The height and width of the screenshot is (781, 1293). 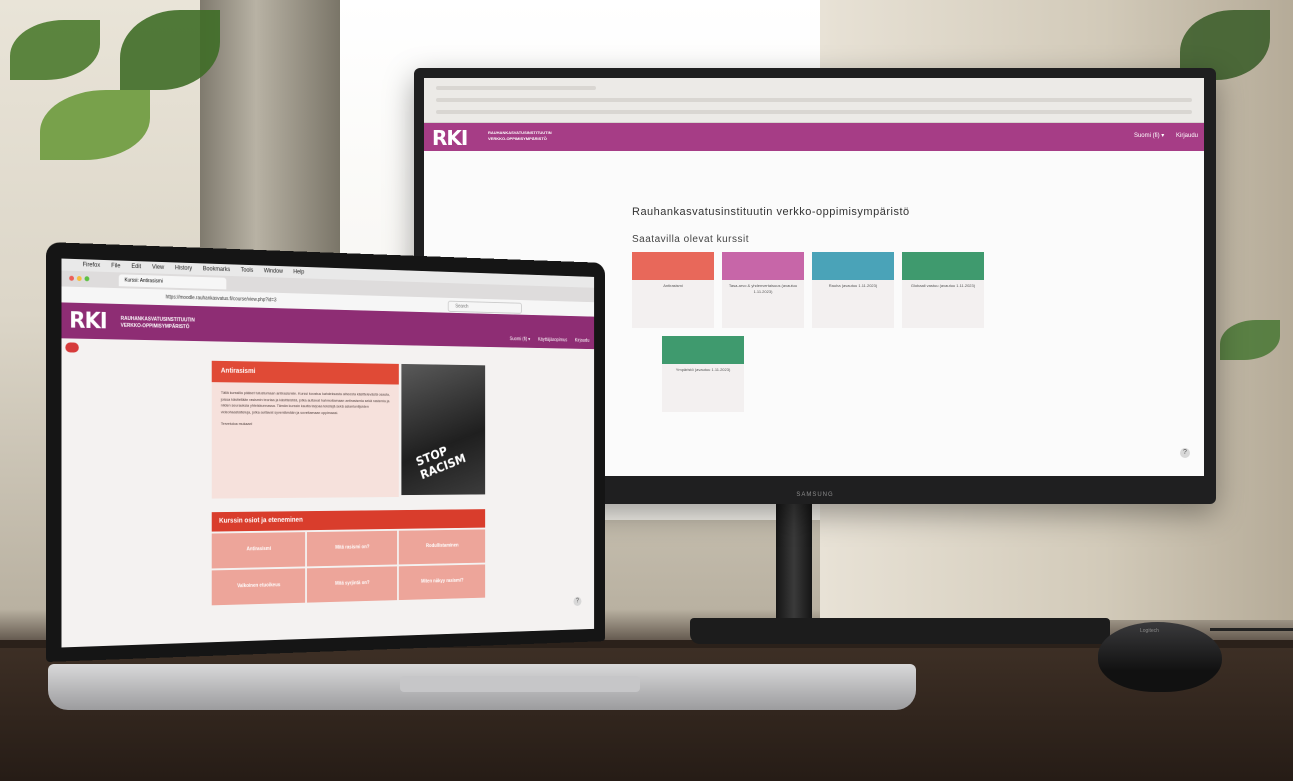 What do you see at coordinates (158, 268) in the screenshot?
I see `menu-item: View` at bounding box center [158, 268].